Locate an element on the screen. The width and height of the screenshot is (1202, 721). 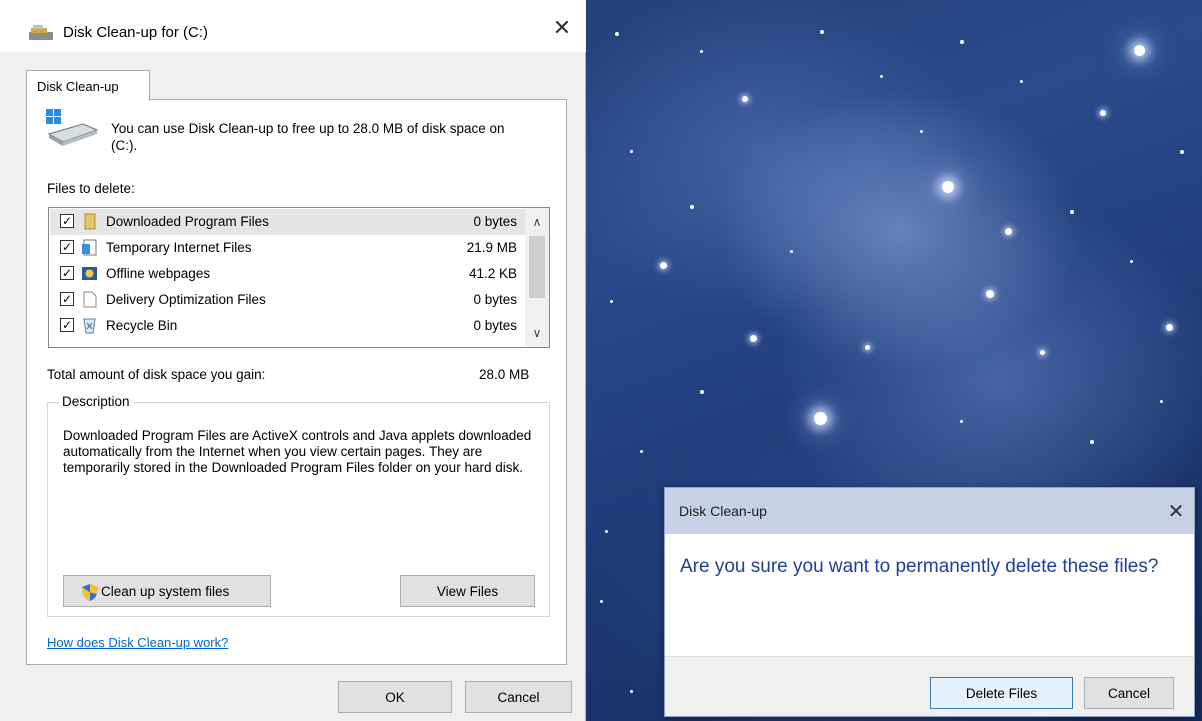
scrollbar-thumb is located at coordinates (537, 267).